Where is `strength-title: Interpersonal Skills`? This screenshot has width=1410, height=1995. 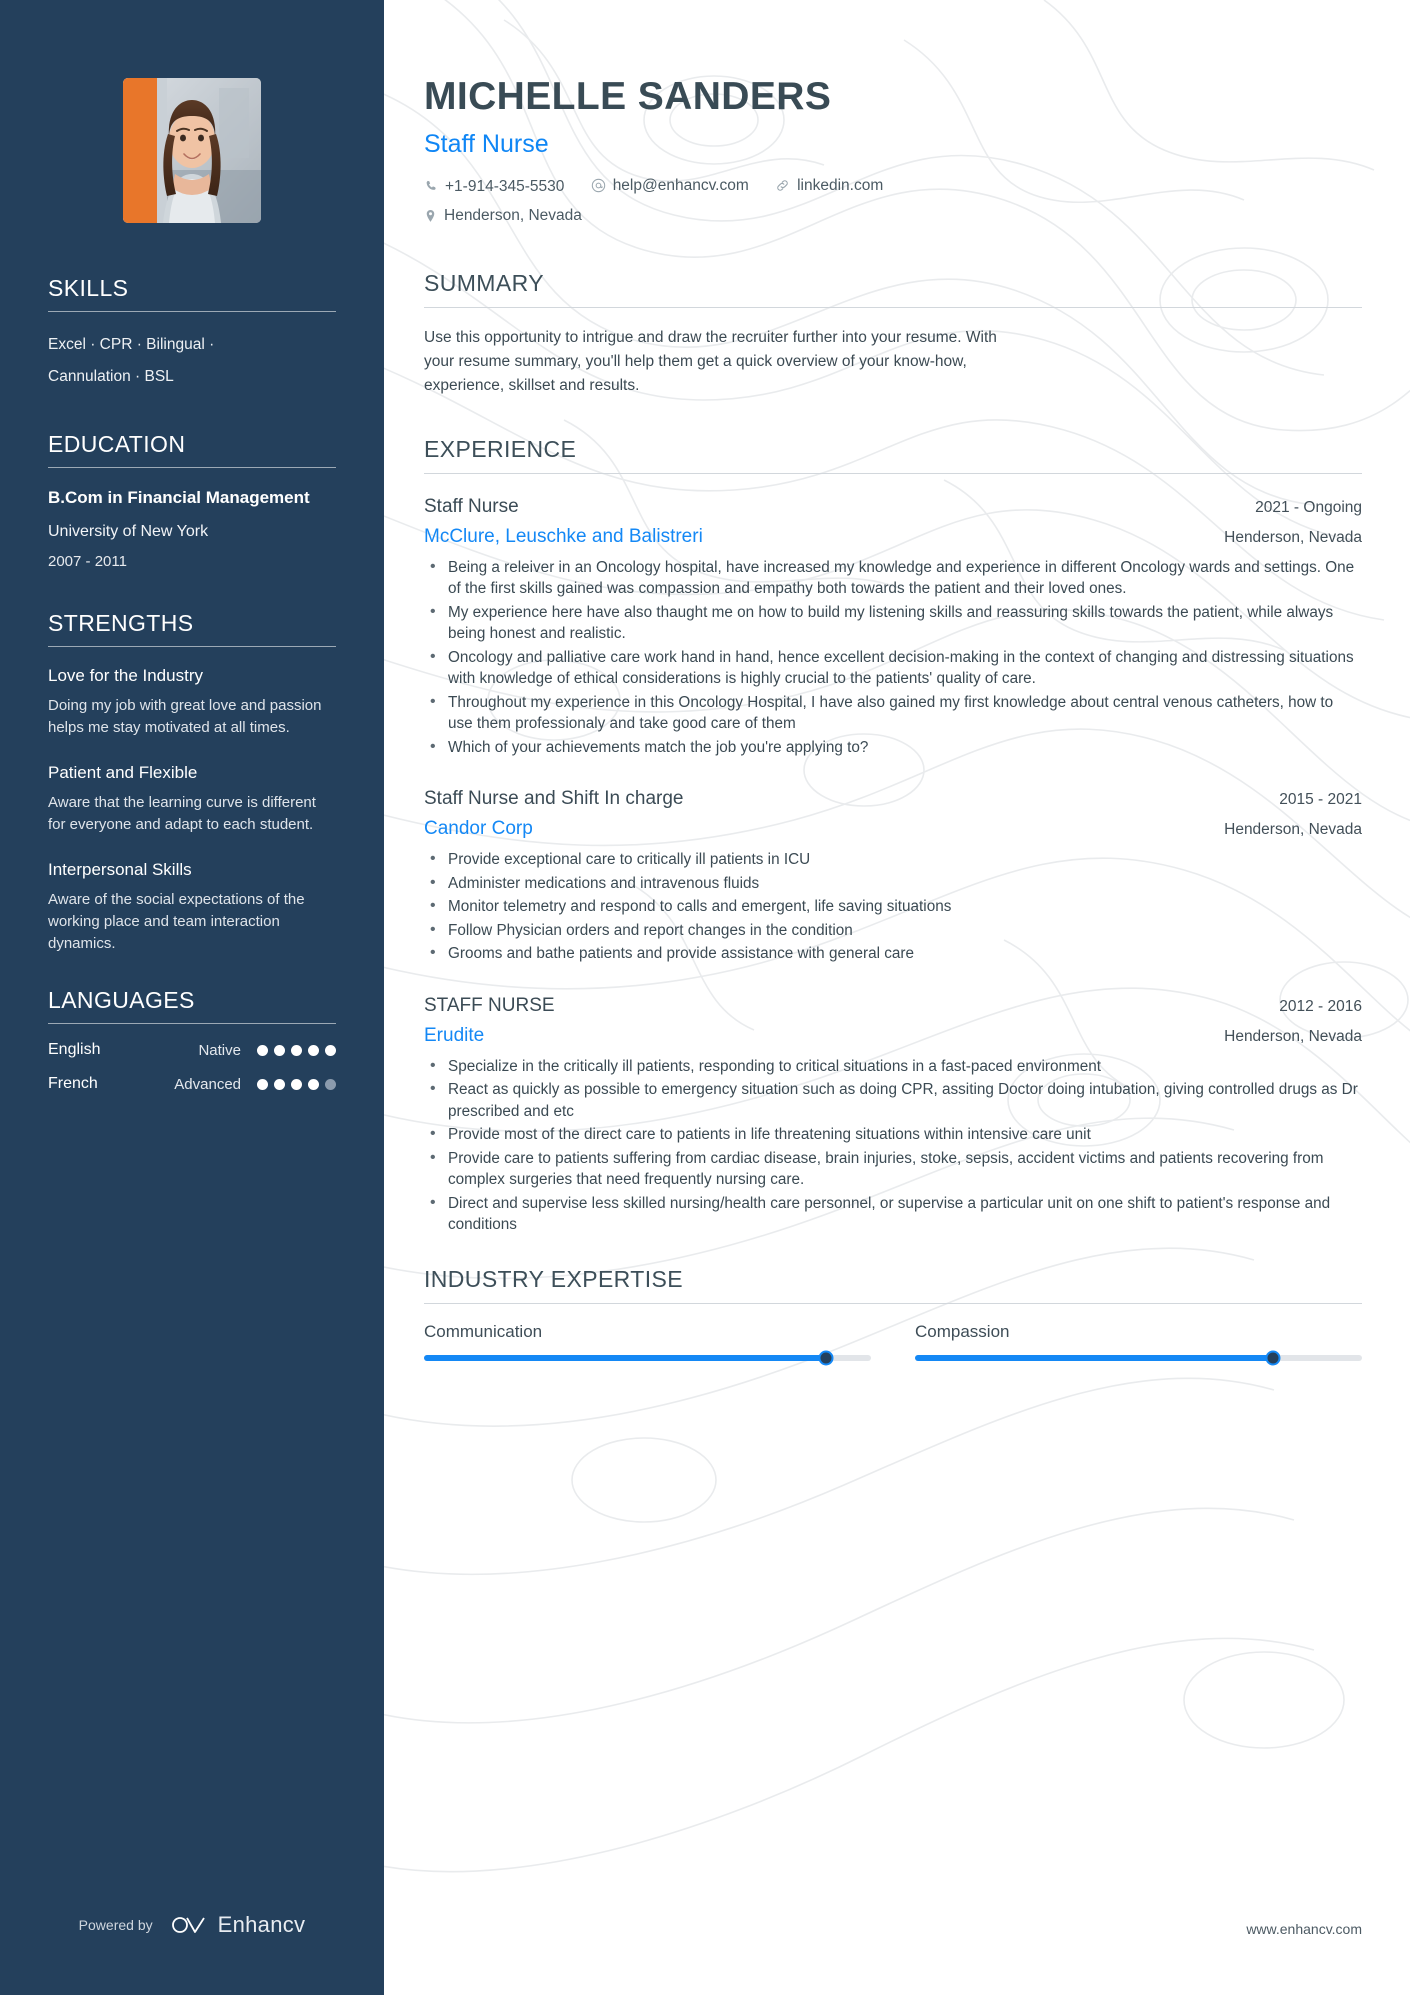 strength-title: Interpersonal Skills is located at coordinates (120, 869).